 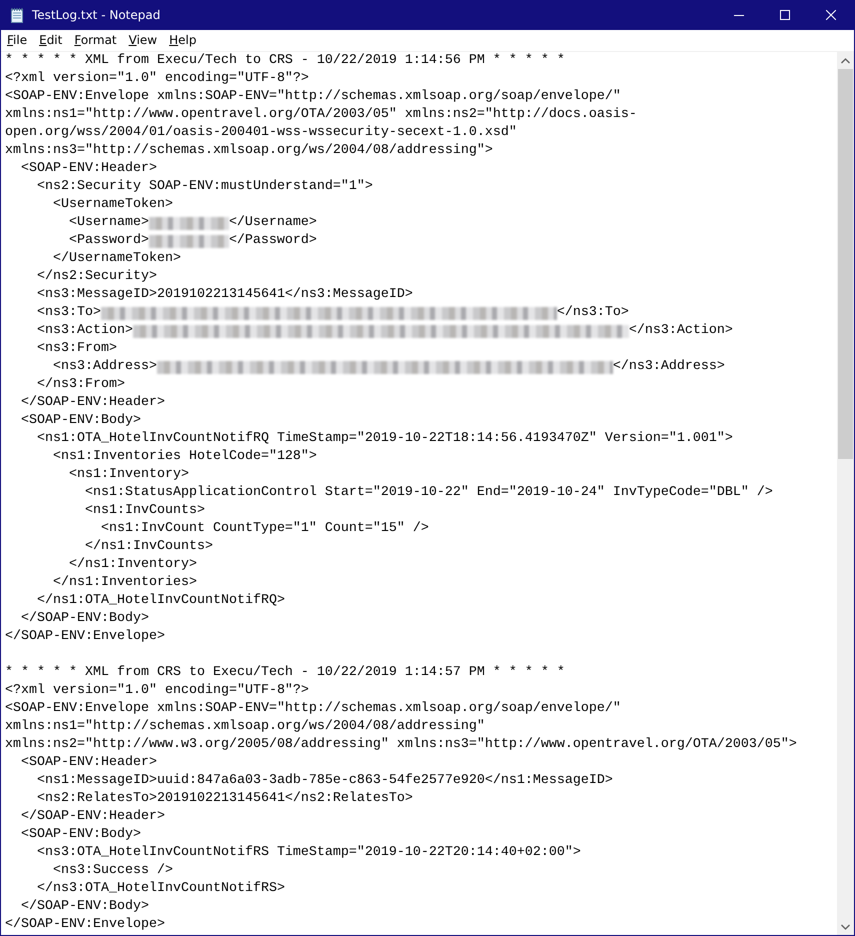 What do you see at coordinates (149, 547) in the screenshot?
I see `code-line: </ns1:InvCounts>` at bounding box center [149, 547].